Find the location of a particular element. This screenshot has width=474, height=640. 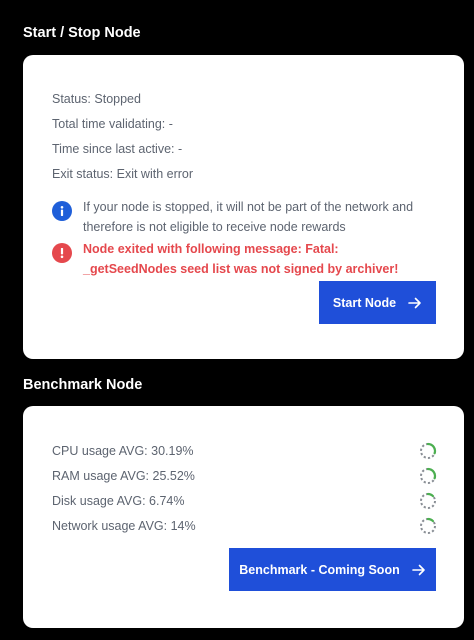

total-time-validating: Total time validating: - is located at coordinates (112, 124).